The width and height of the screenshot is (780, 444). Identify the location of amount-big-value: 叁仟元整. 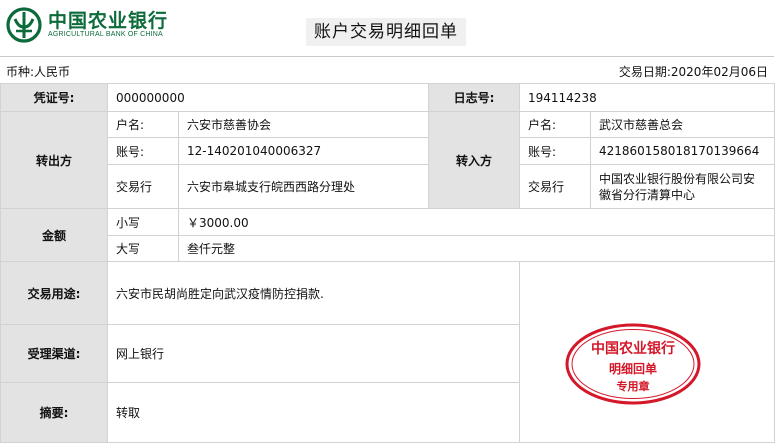
(476, 248).